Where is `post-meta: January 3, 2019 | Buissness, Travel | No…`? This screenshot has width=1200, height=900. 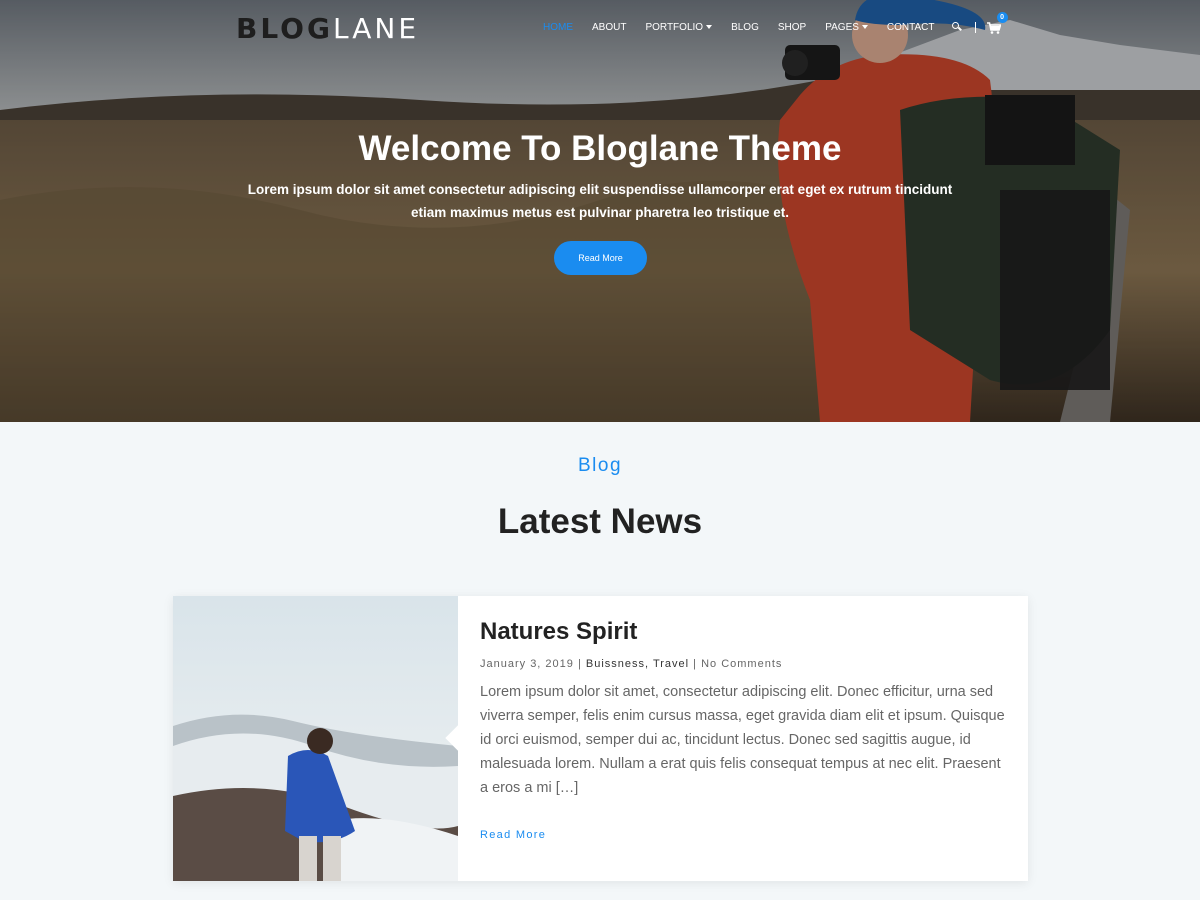 post-meta: January 3, 2019 | Buissness, Travel | No… is located at coordinates (631, 664).